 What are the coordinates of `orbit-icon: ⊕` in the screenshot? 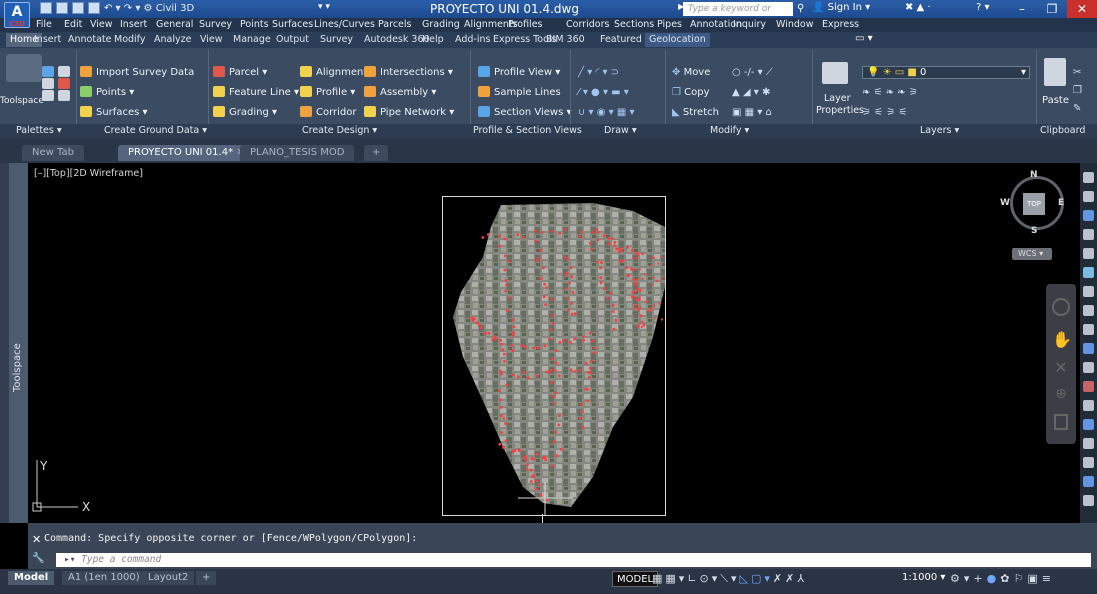 It's located at (1061, 395).